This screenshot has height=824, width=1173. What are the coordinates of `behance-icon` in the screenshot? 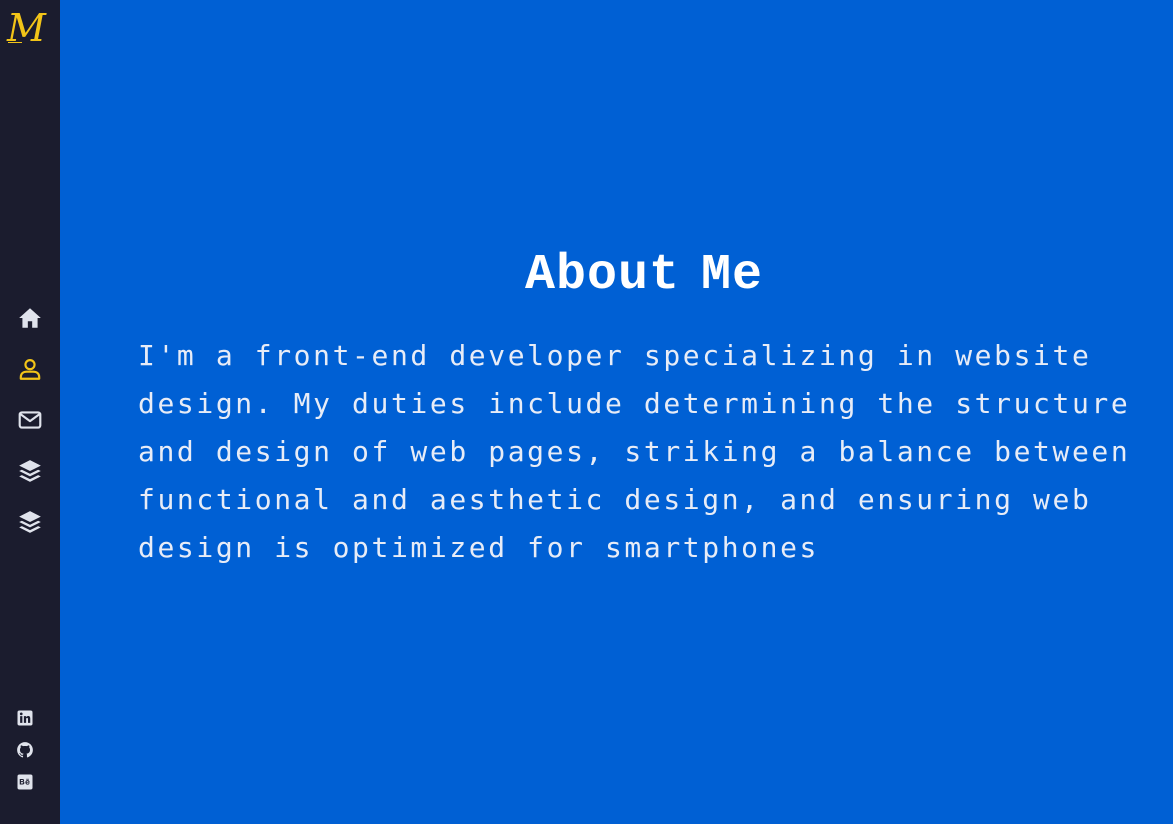 It's located at (25, 782).